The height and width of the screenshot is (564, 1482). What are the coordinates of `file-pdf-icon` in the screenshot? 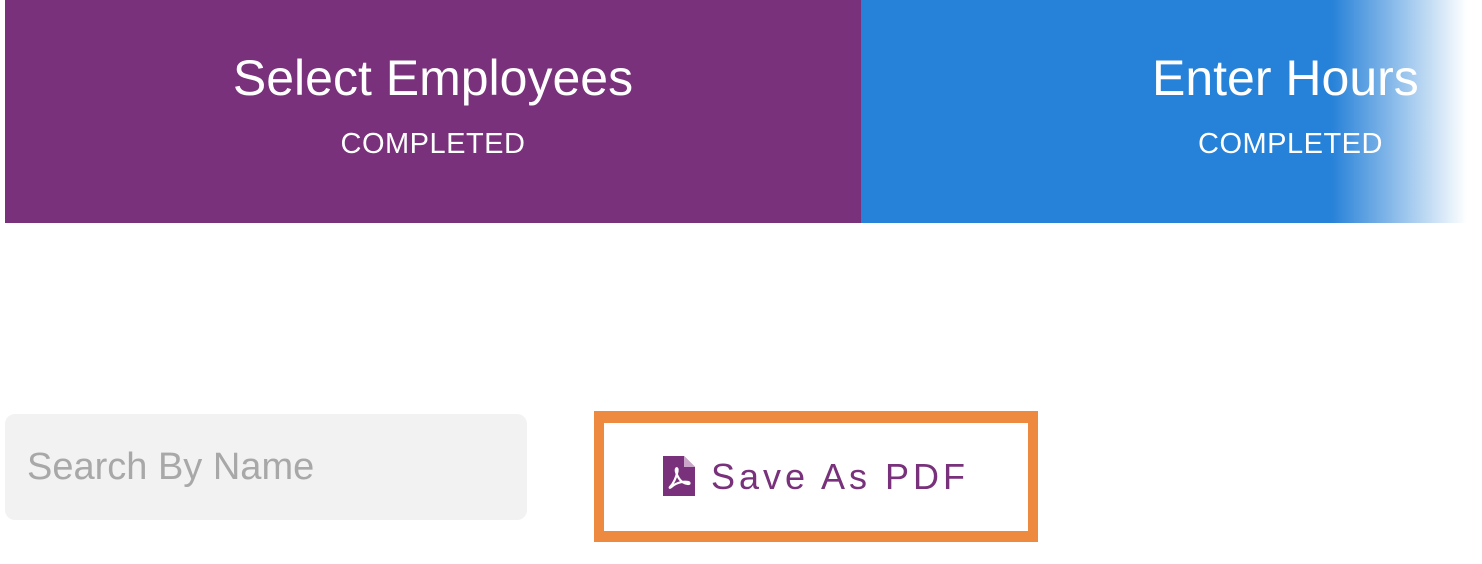 It's located at (678, 476).